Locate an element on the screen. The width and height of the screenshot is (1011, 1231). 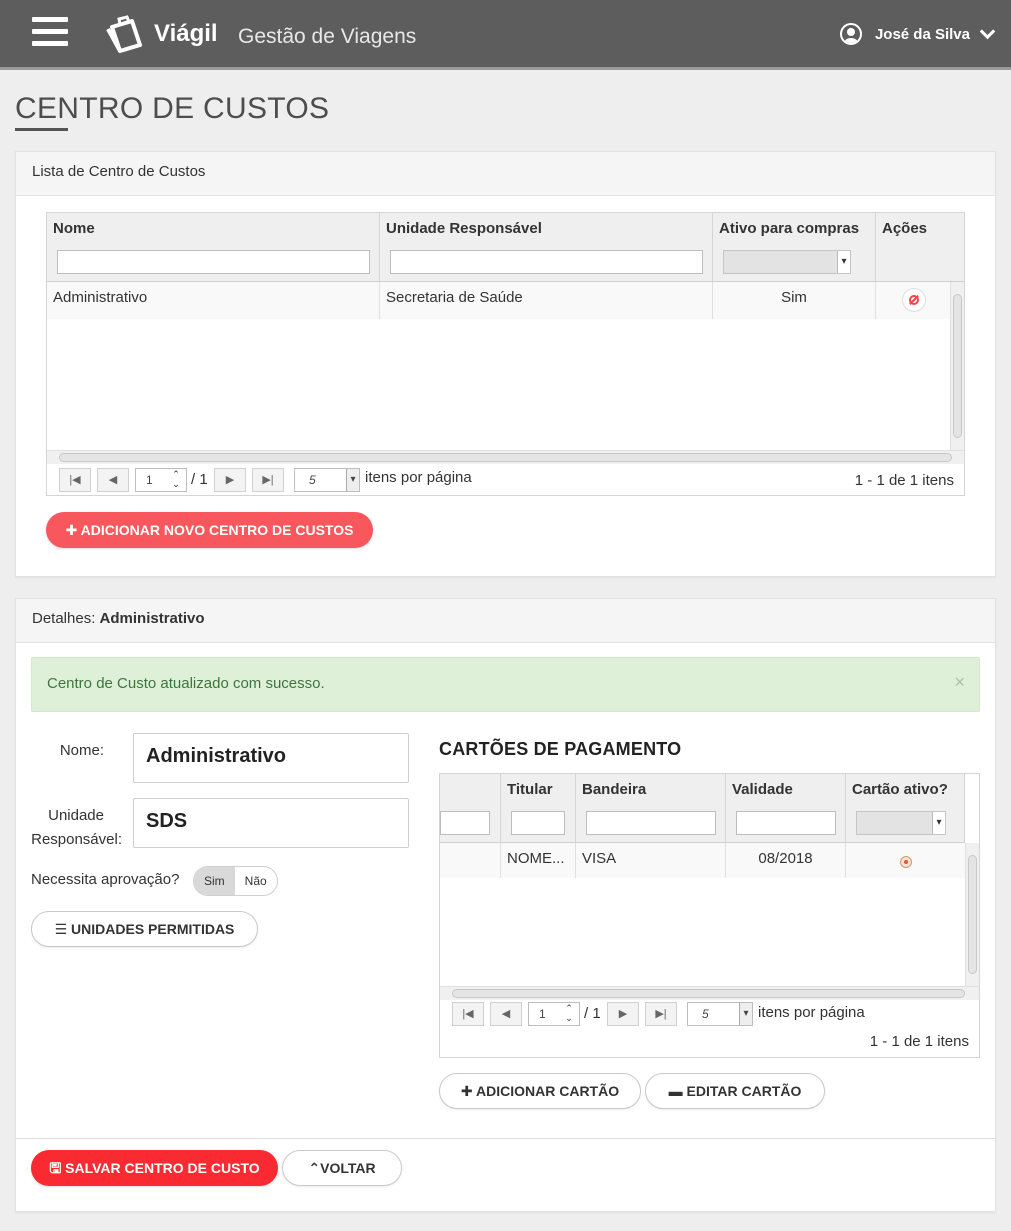
nome-input: Administrativo is located at coordinates (271, 758).